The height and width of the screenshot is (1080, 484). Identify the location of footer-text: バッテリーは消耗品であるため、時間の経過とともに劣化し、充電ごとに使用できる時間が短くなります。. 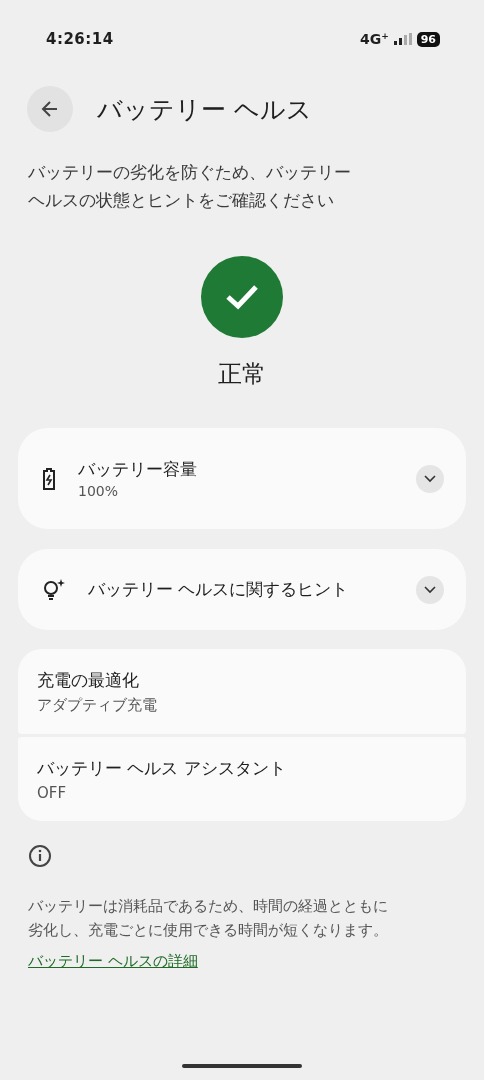
(208, 918).